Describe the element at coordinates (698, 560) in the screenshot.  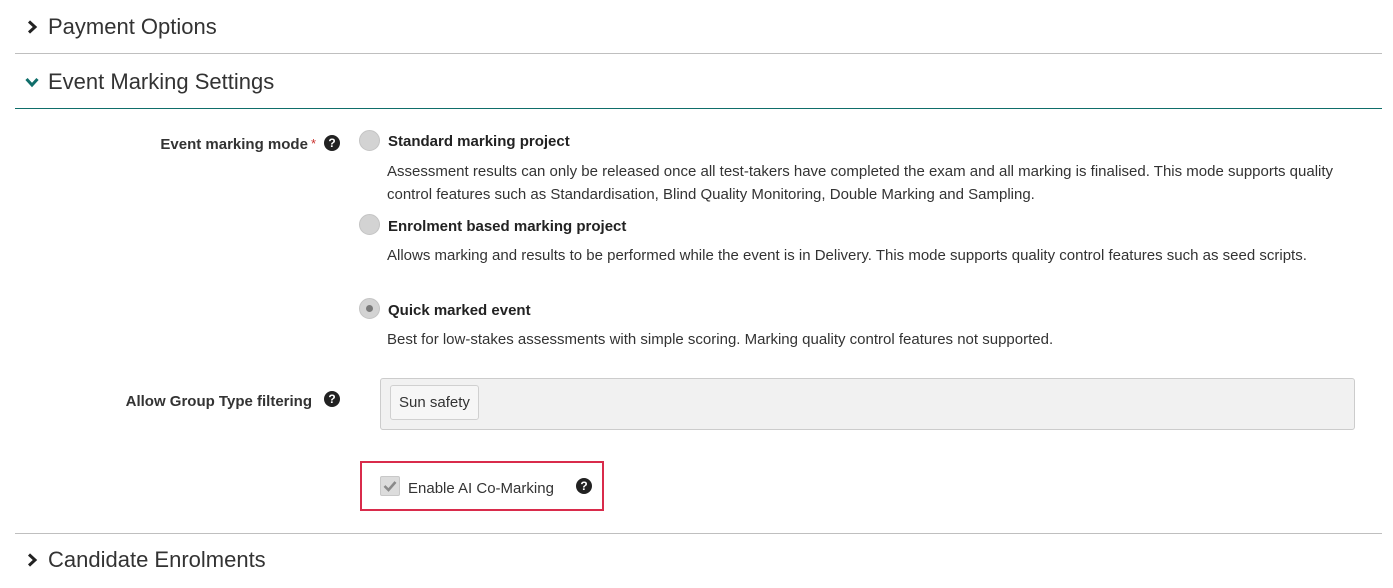
I see `section-candidate-enrolments: Candidate Enrolments` at that location.